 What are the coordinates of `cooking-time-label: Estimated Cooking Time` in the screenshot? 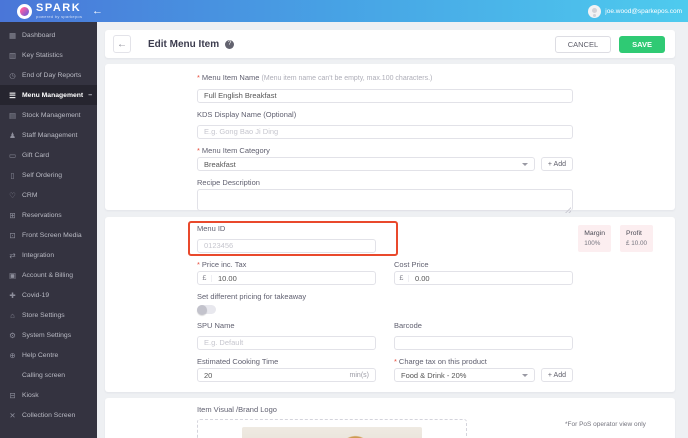 It's located at (238, 361).